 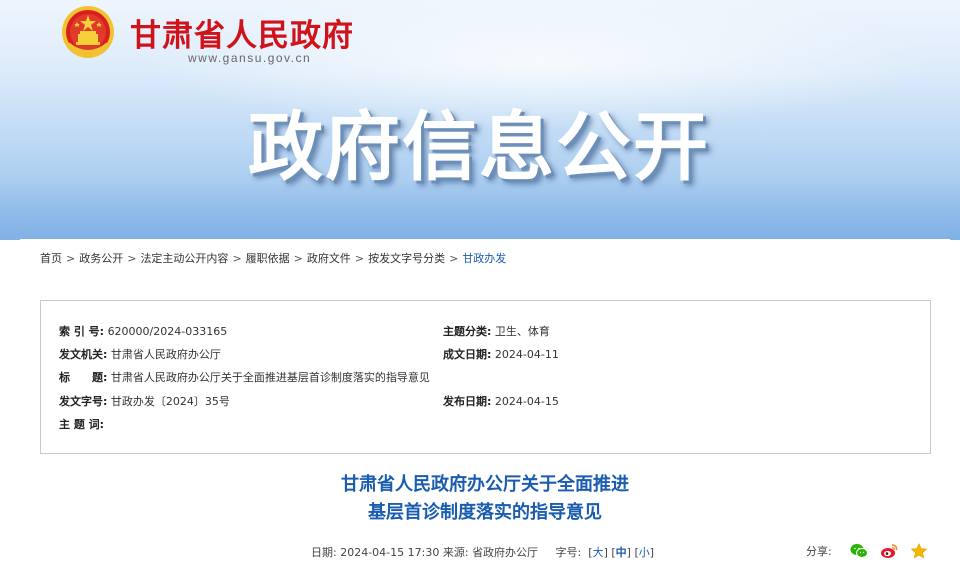 I want to click on info-doc-number-row: 发文字号: 甘政办发〔2024〕35号, so click(x=144, y=401).